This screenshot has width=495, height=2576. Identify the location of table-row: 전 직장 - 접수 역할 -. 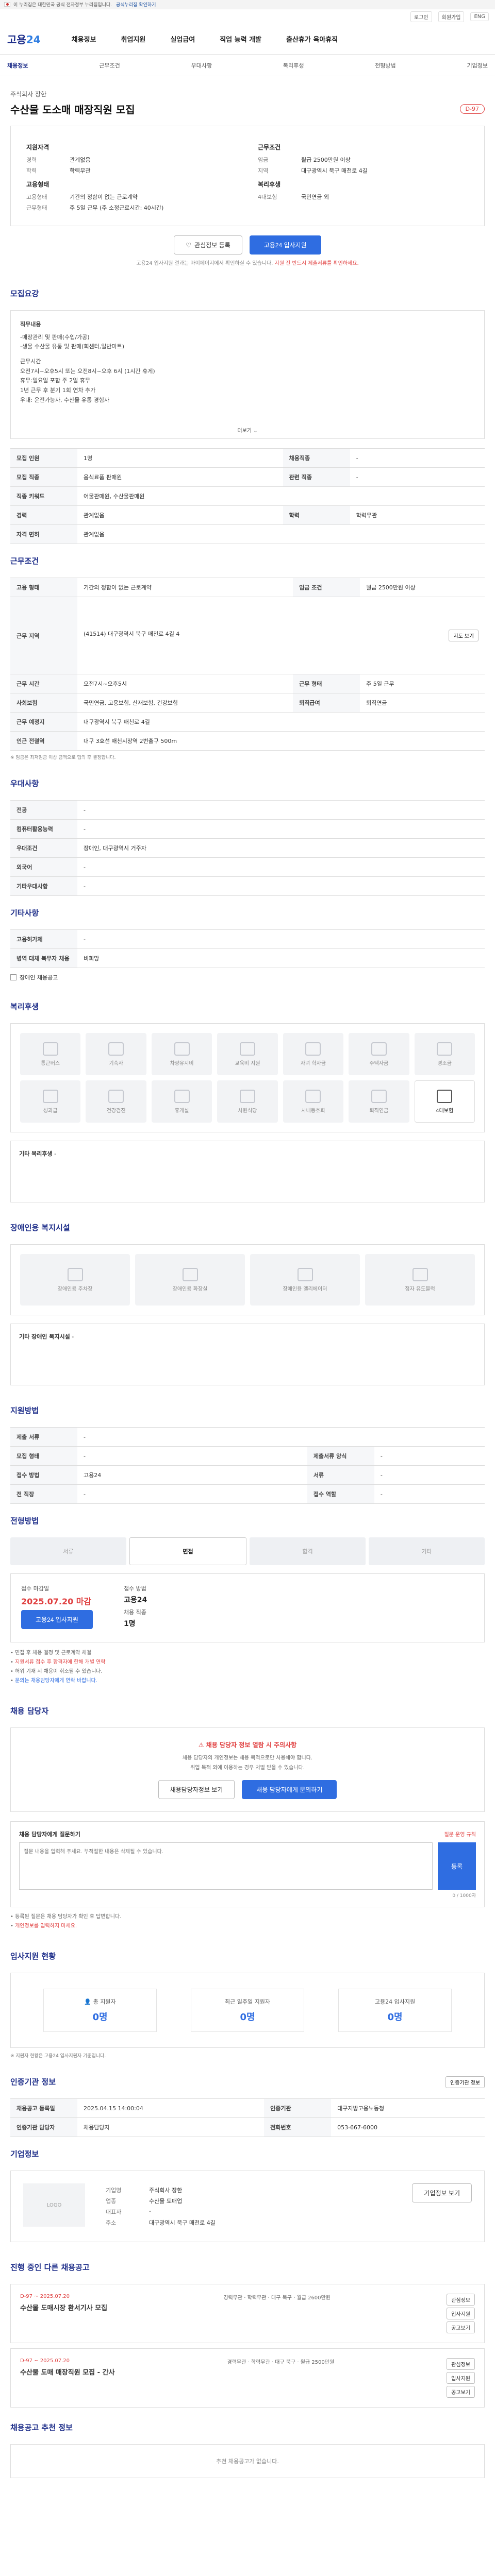
(247, 1494).